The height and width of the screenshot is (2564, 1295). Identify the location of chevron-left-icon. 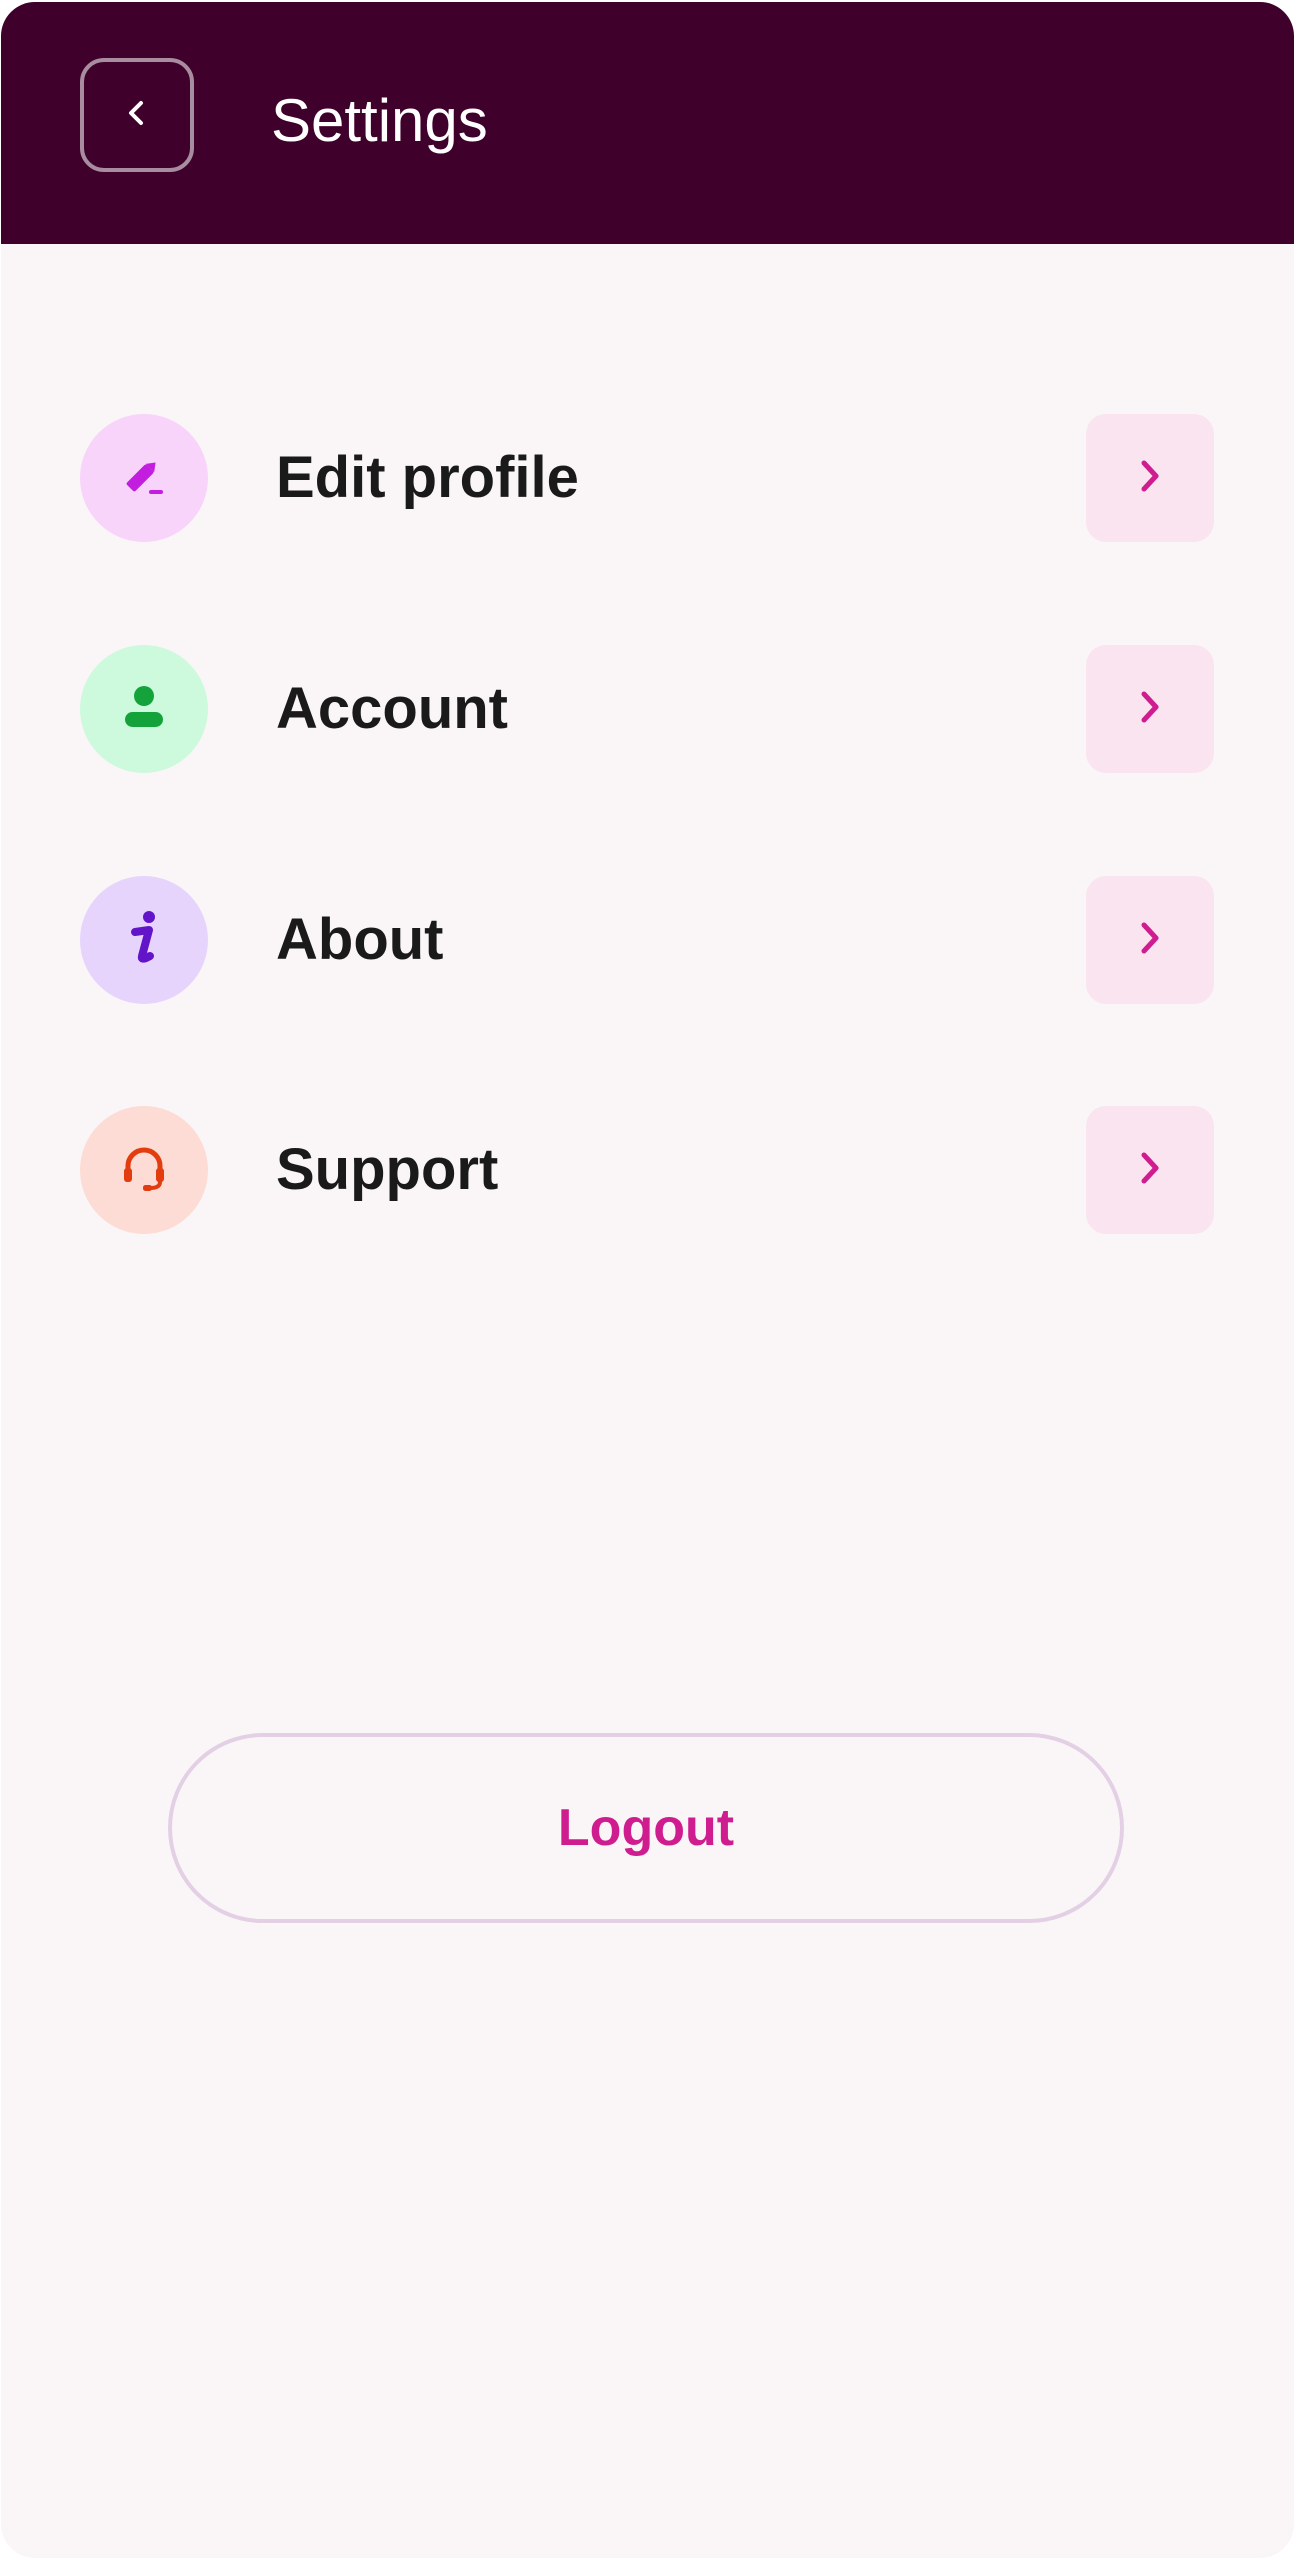
(137, 115).